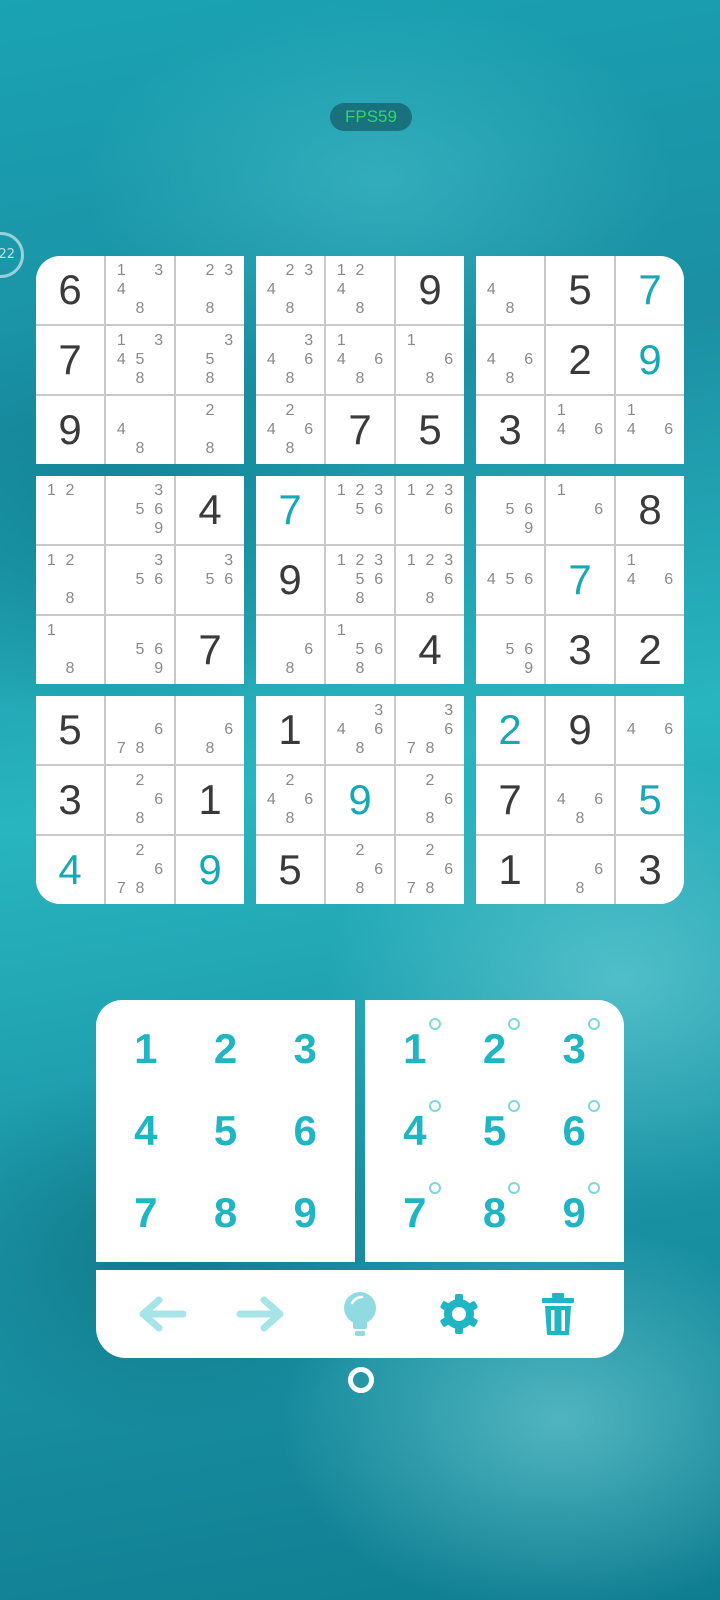  What do you see at coordinates (415, 1049) in the screenshot?
I see `note-key: 1` at bounding box center [415, 1049].